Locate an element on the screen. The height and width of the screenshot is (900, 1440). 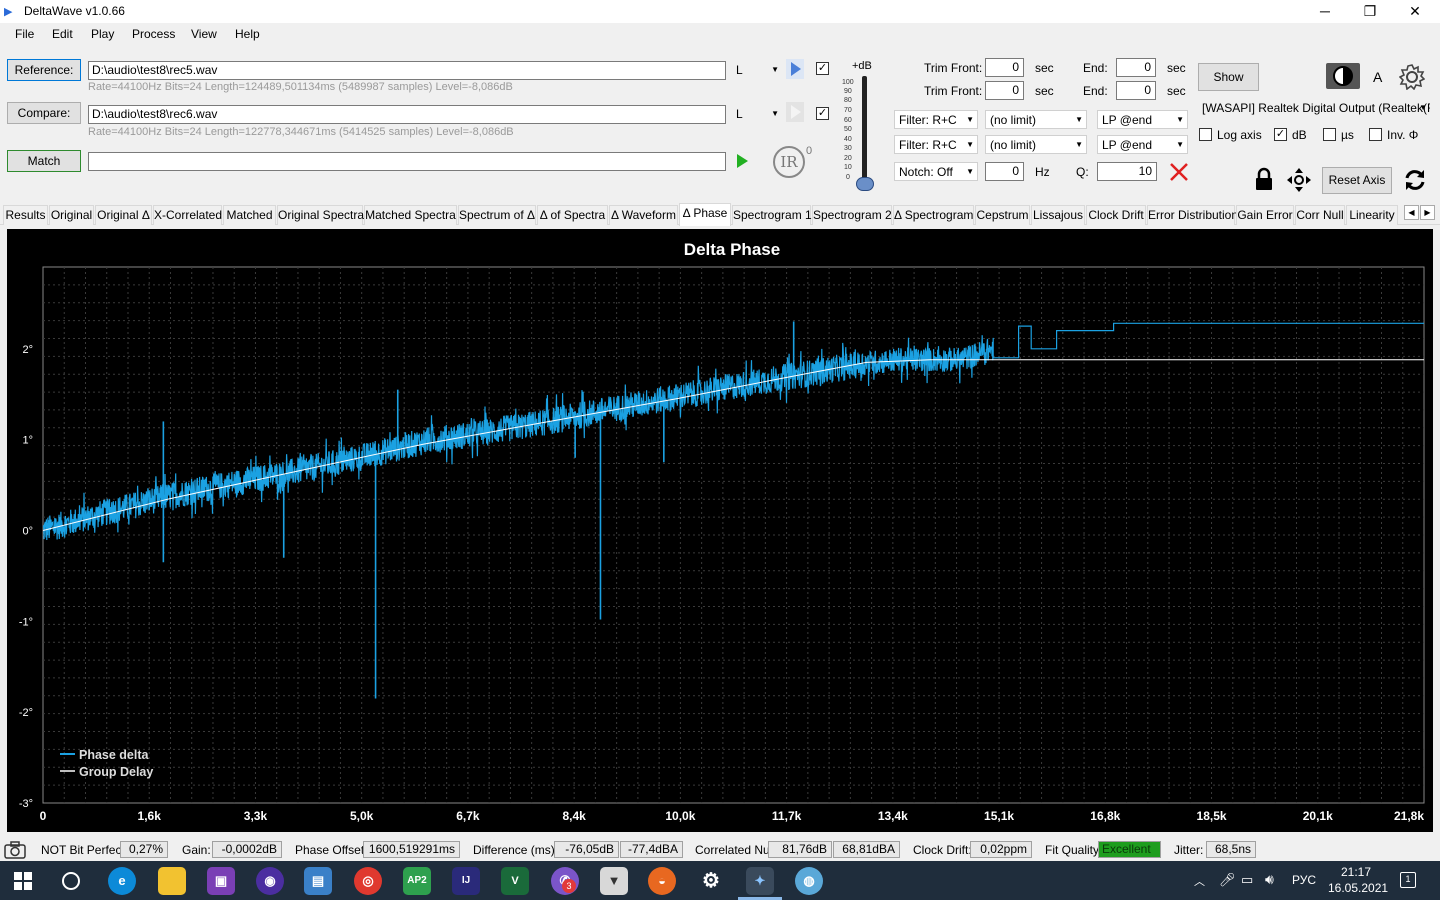
invert-phase-checkbox is located at coordinates (1375, 134).